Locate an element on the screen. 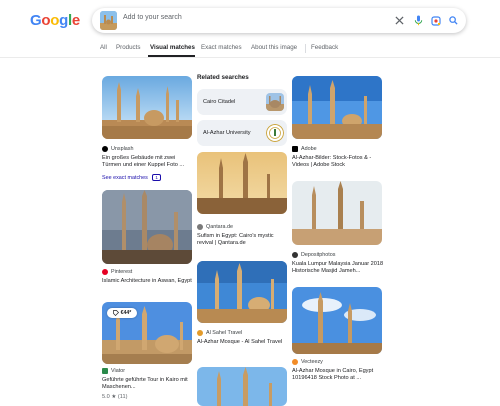 This screenshot has width=500, height=406. result-source-7: Adobe is located at coordinates (304, 149).